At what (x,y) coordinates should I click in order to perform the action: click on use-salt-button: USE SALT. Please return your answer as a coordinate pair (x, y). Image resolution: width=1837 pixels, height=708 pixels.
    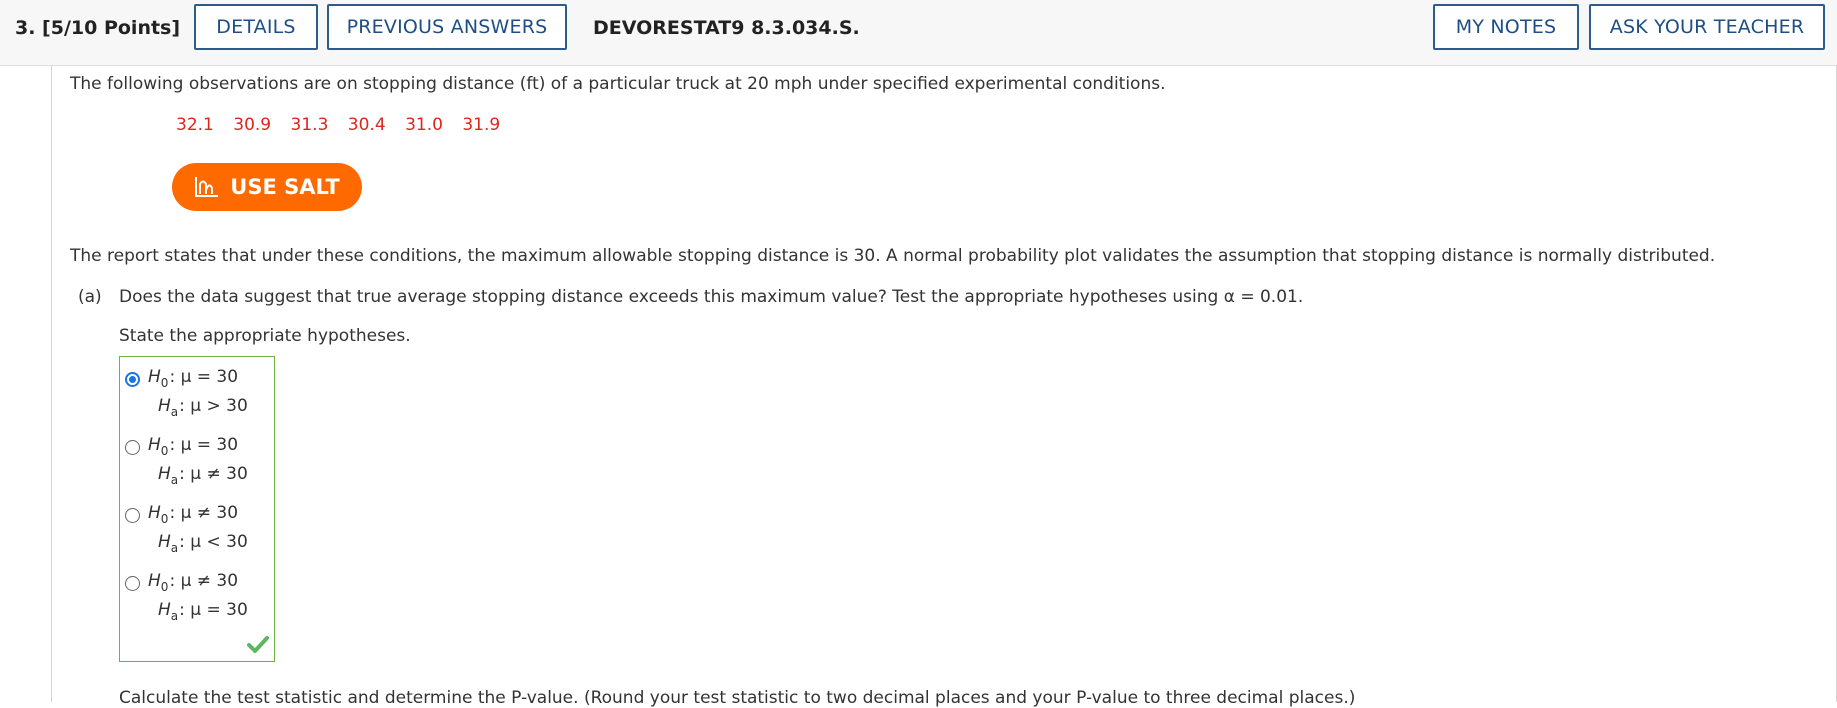
    Looking at the image, I should click on (267, 187).